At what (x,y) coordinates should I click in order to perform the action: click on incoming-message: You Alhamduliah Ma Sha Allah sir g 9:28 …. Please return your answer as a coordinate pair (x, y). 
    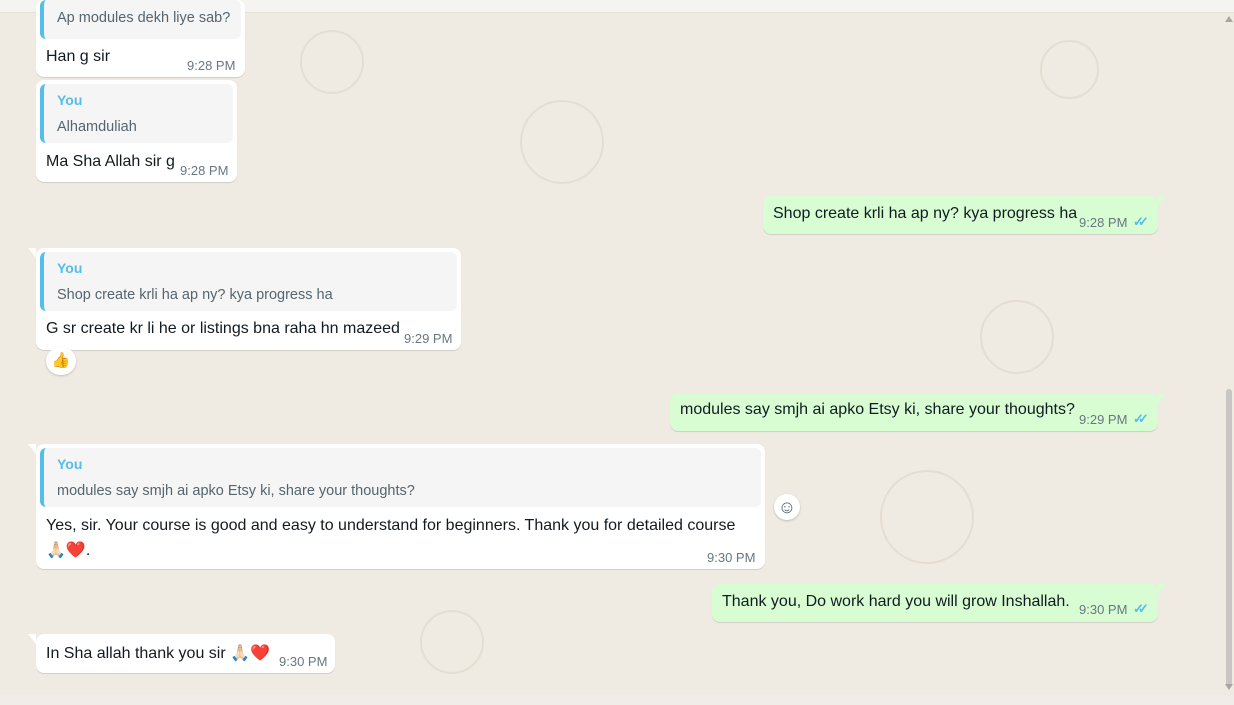
    Looking at the image, I should click on (136, 131).